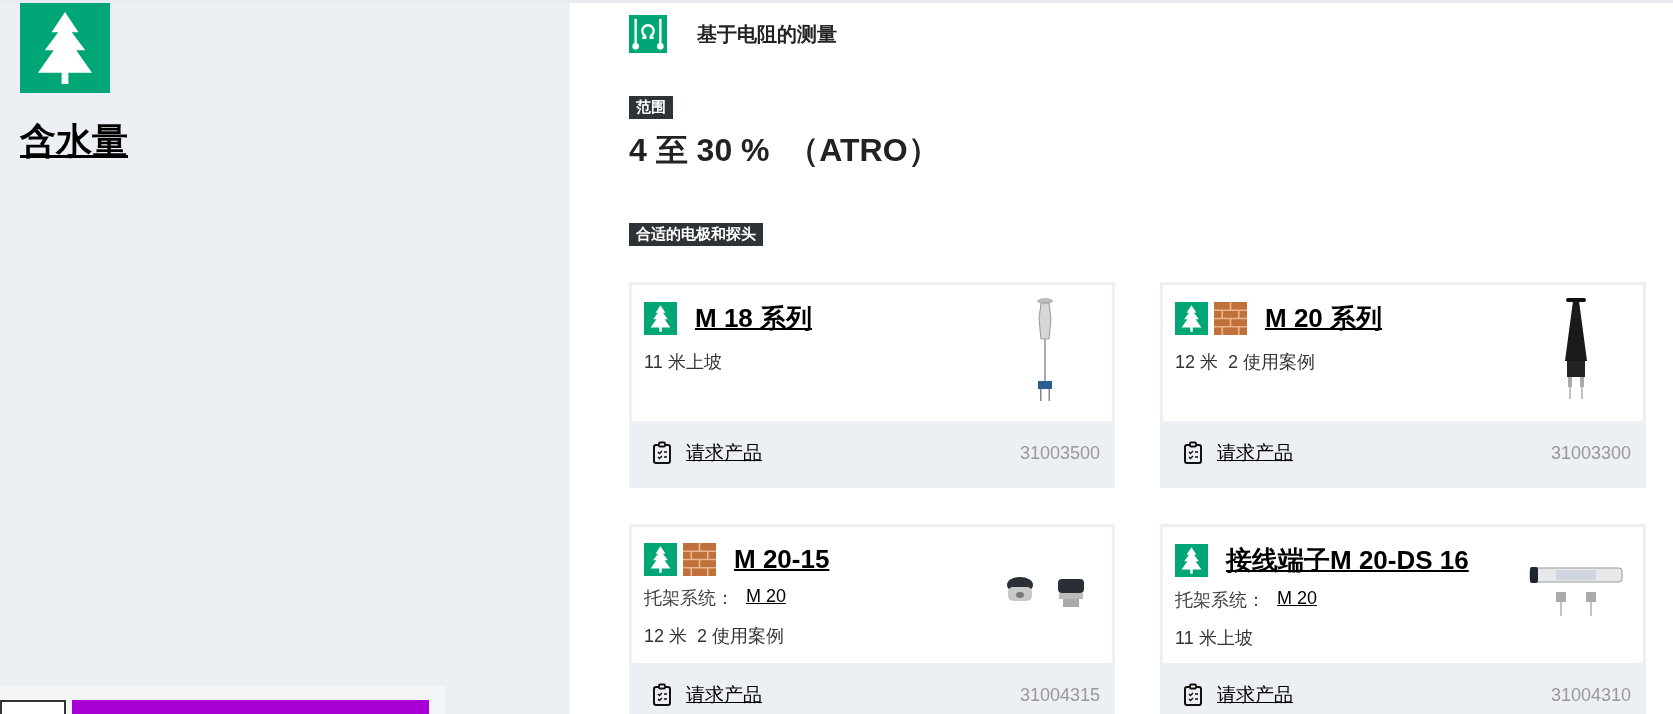 The width and height of the screenshot is (1673, 714). I want to click on product-number: 31003300, so click(1590, 453).